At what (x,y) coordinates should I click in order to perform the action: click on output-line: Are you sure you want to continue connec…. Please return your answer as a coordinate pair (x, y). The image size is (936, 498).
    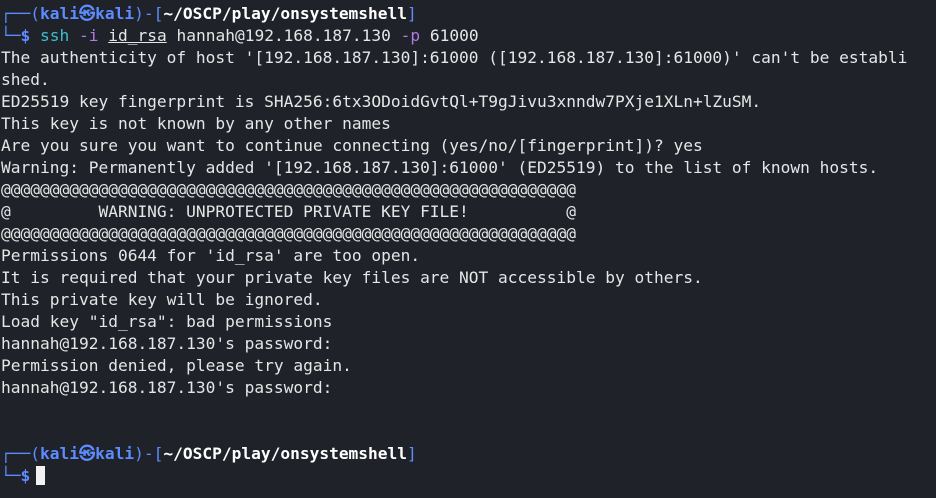
    Looking at the image, I should click on (352, 145).